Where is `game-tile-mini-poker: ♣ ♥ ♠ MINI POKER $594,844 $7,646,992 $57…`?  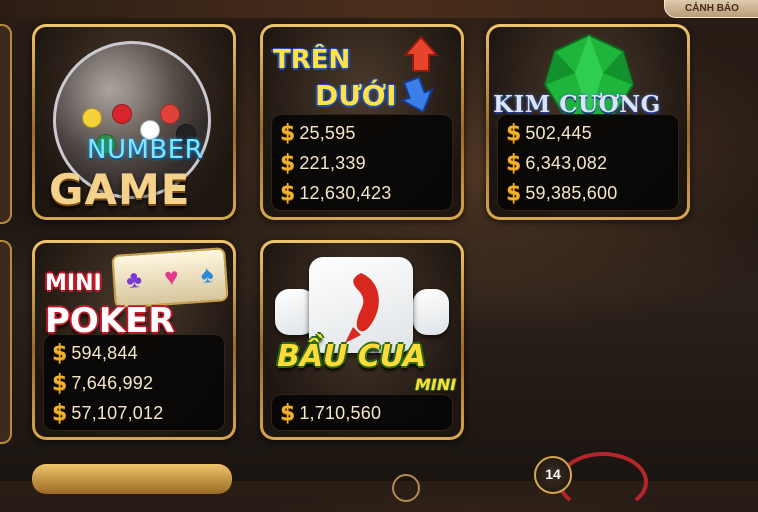 game-tile-mini-poker: ♣ ♥ ♠ MINI POKER $594,844 $7,646,992 $57… is located at coordinates (134, 340).